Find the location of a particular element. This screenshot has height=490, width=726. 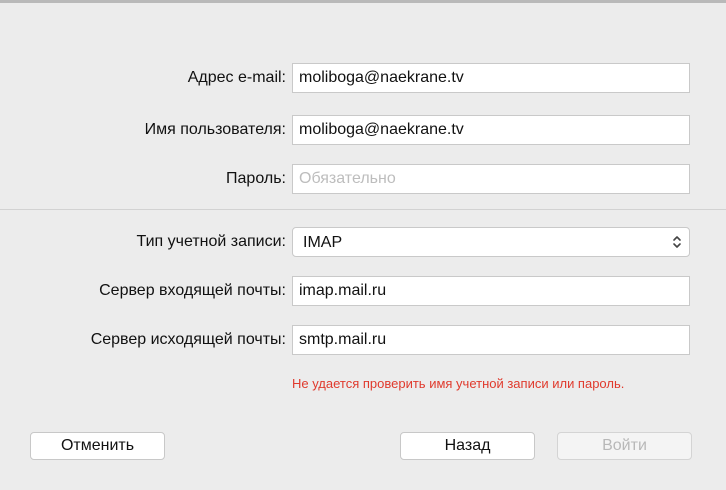

password-row: Пароль: is located at coordinates (363, 179).